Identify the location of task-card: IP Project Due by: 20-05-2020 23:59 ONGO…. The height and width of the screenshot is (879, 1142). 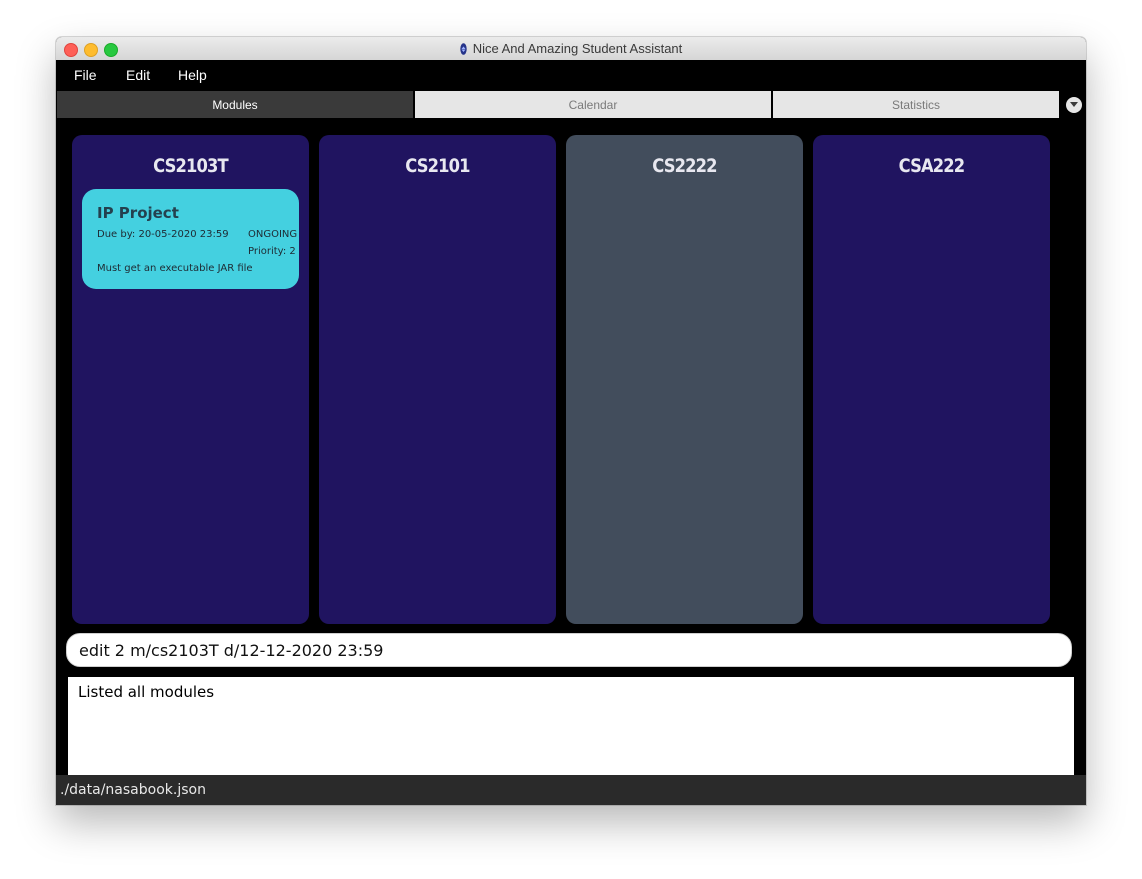
(190, 239).